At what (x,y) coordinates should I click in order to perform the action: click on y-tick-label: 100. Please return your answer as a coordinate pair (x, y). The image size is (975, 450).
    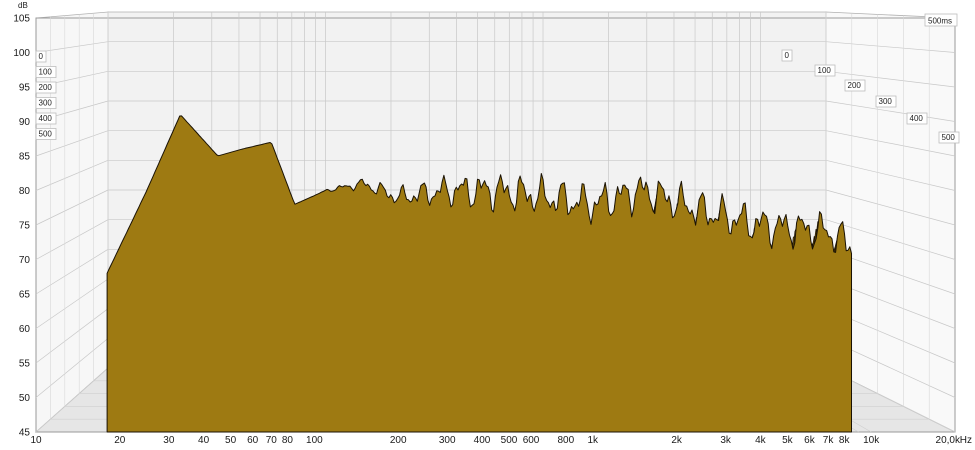
    Looking at the image, I should click on (21, 53).